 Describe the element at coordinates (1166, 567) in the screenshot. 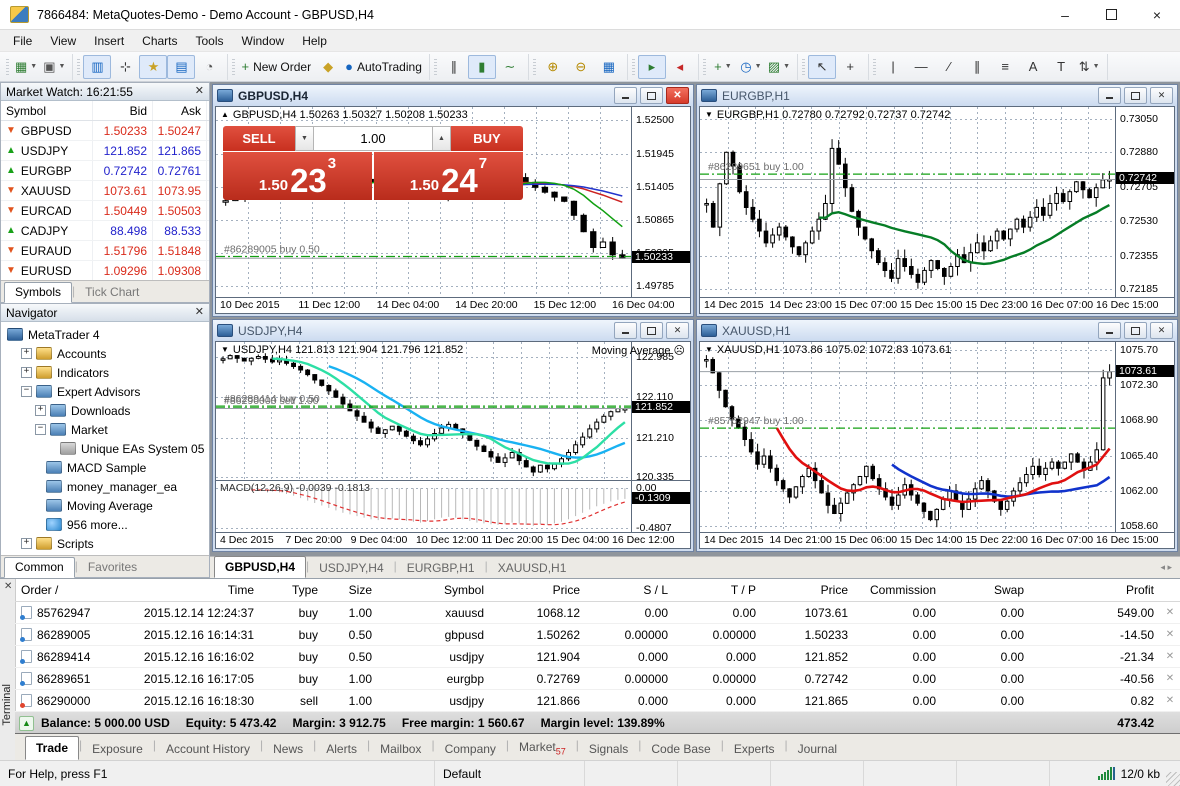

I see `tab-scroll-arrows: ◂ ▸` at that location.